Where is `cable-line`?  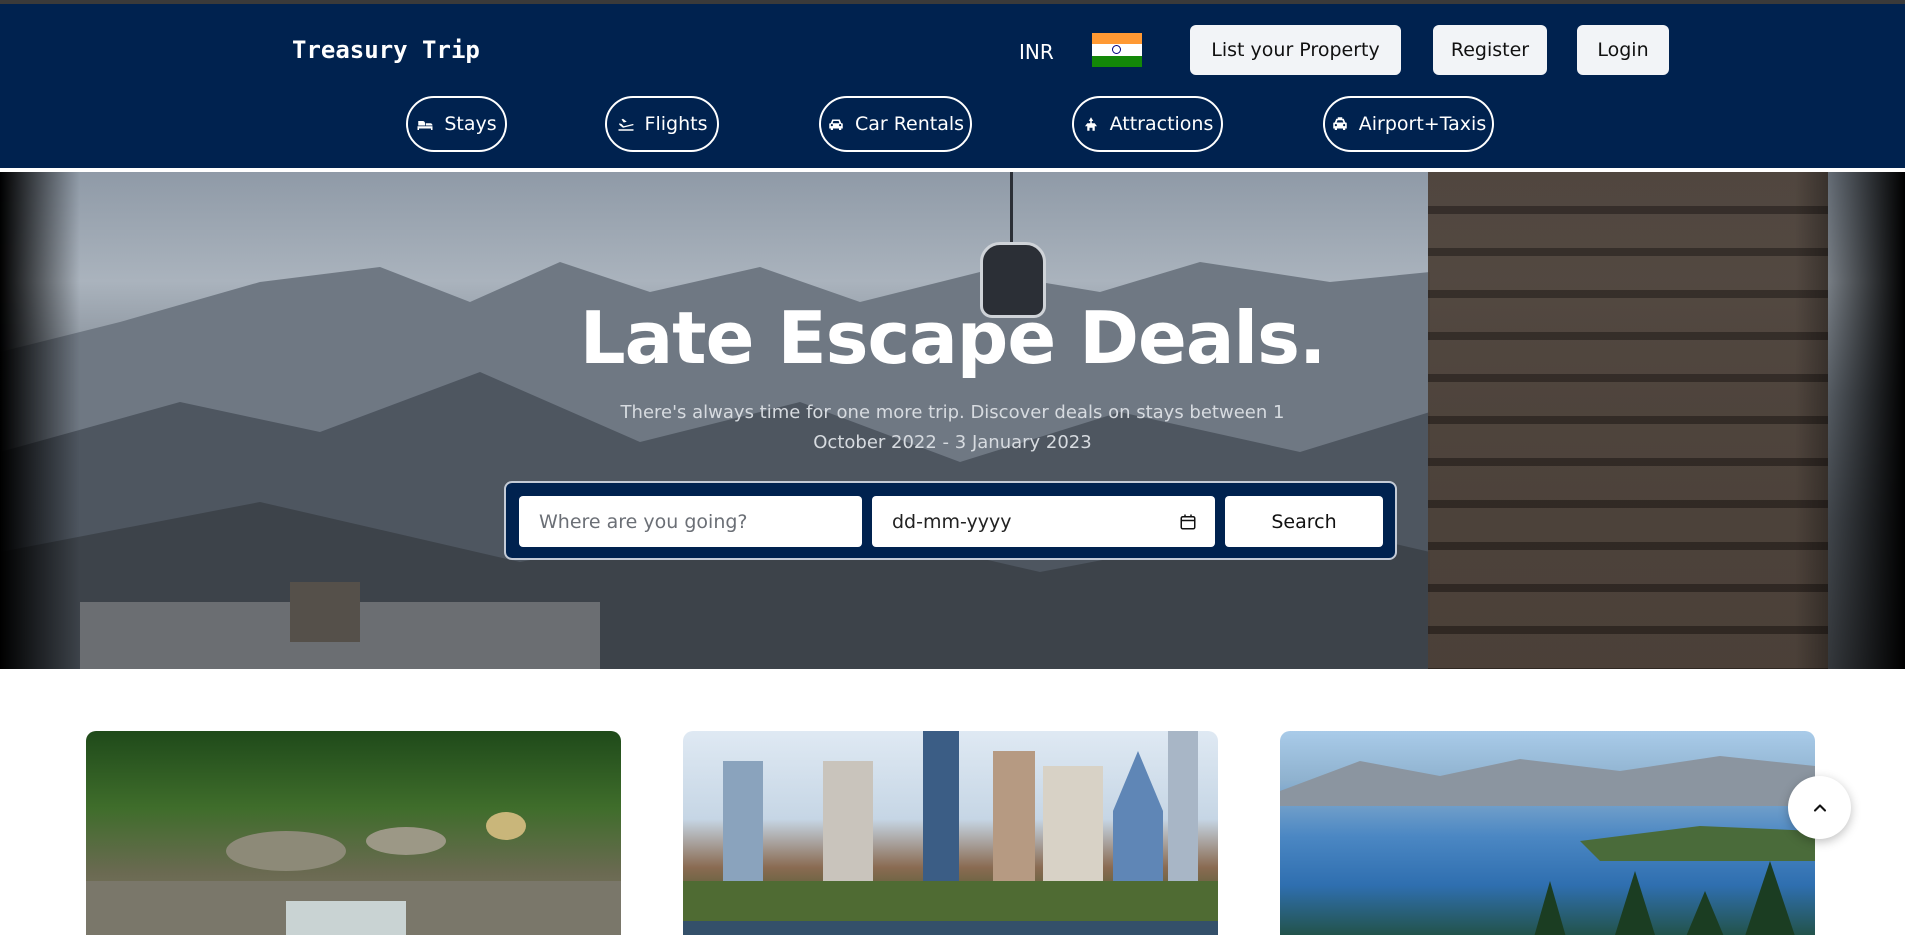 cable-line is located at coordinates (1011, 208).